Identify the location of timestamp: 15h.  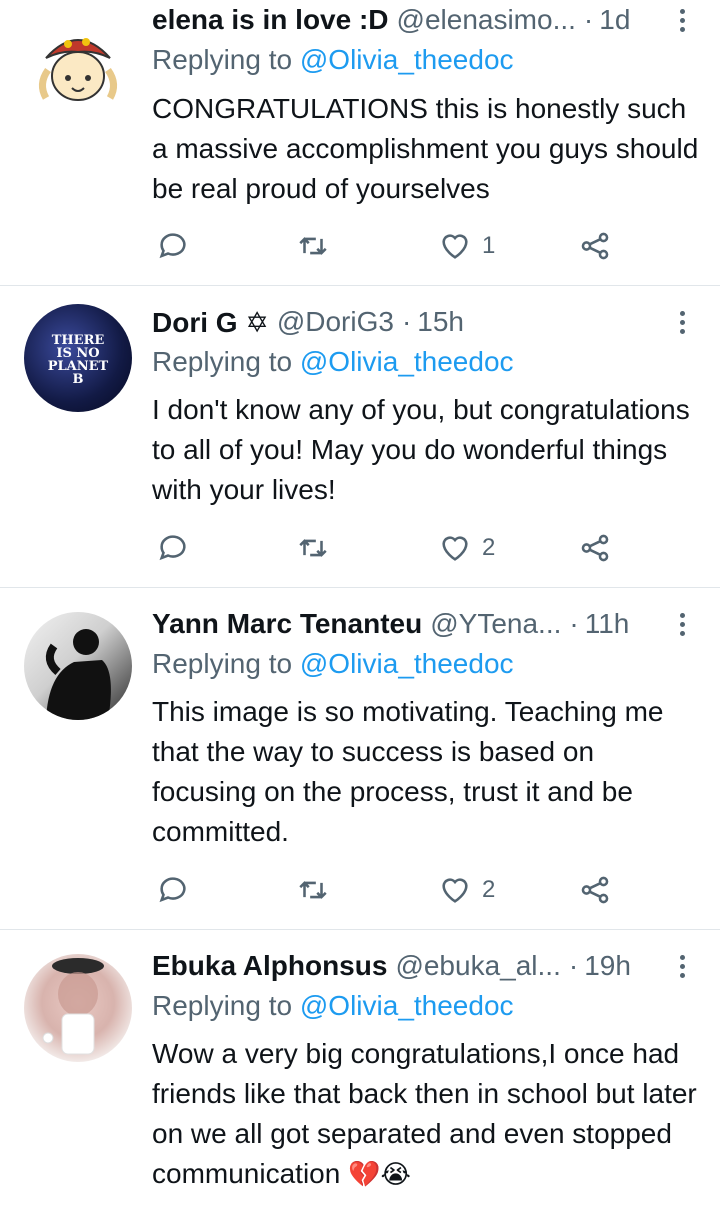
(440, 322).